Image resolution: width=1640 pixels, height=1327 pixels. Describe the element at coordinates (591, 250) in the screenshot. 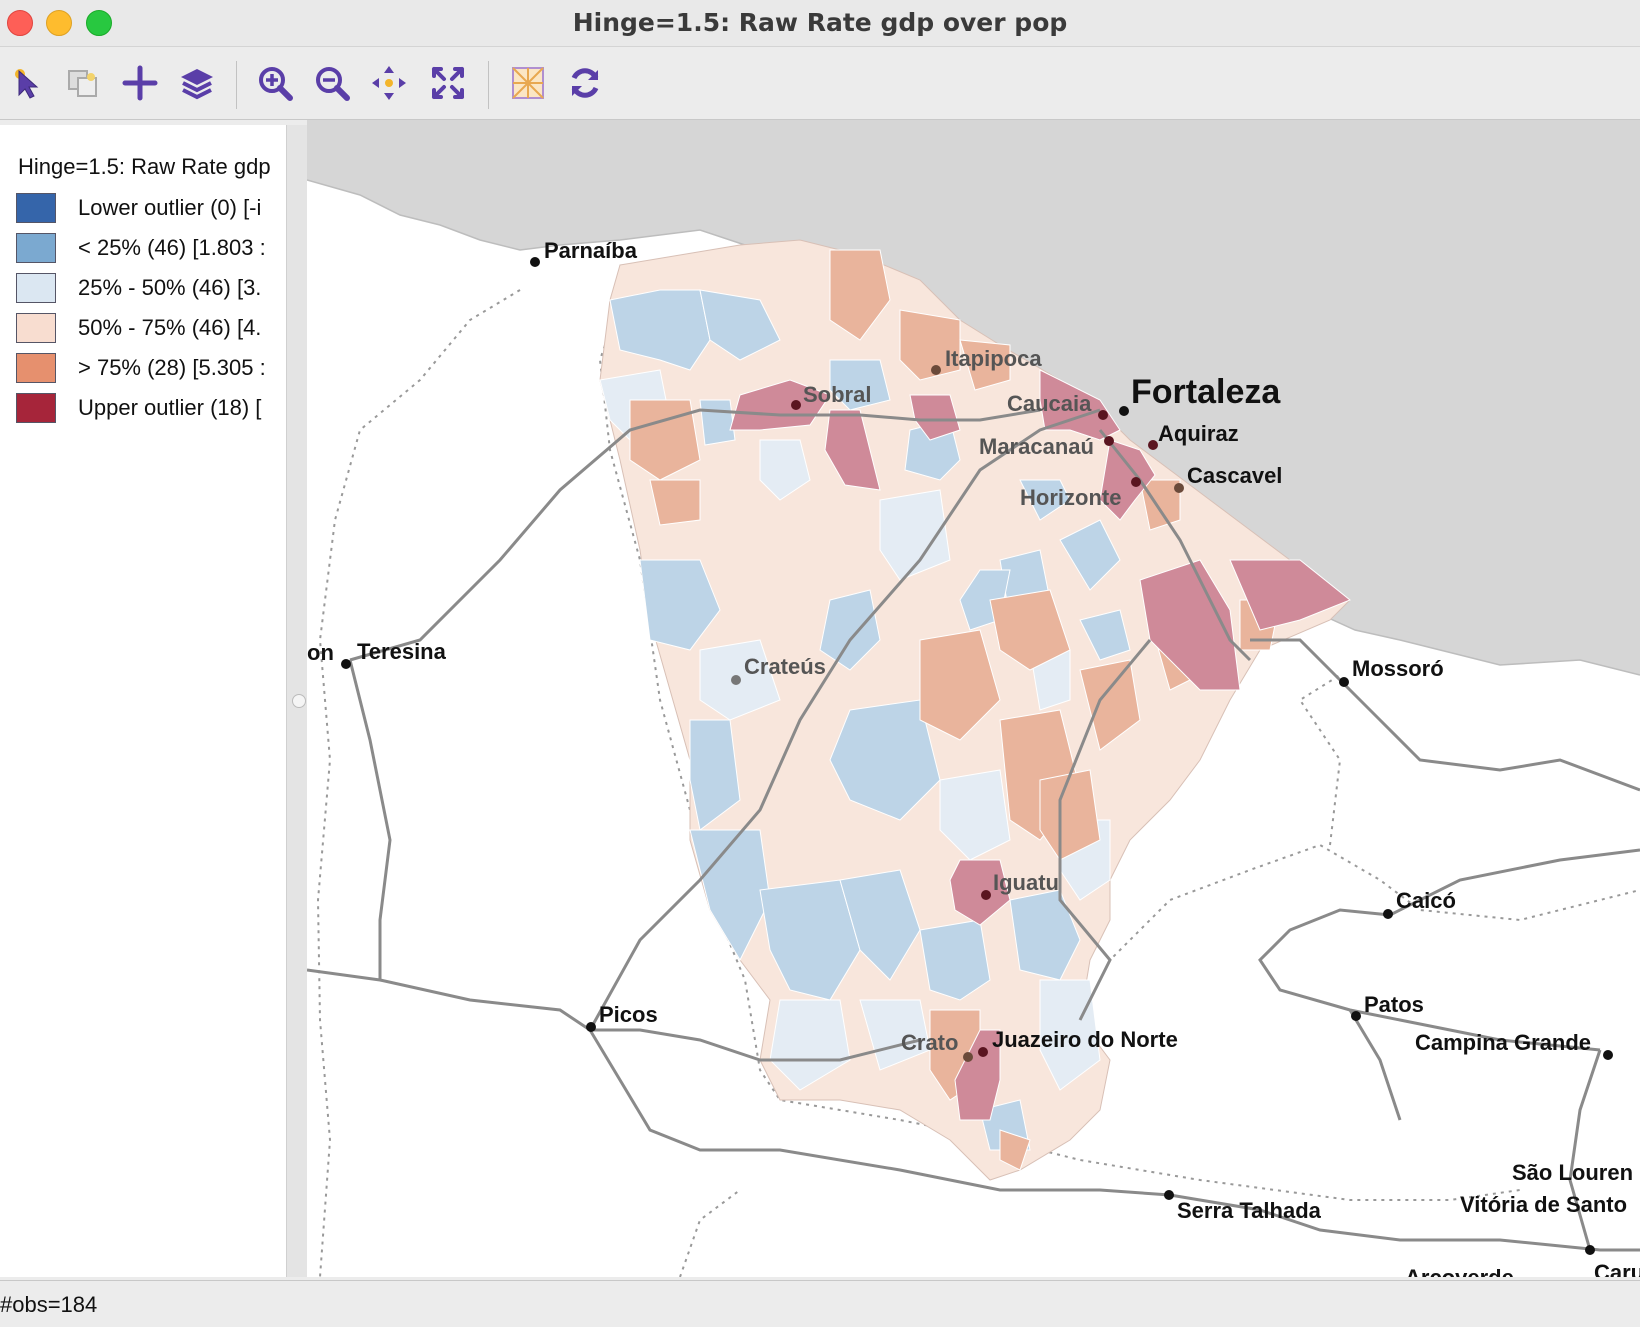

I see `city-label-parnaiba: Parnaíba` at that location.